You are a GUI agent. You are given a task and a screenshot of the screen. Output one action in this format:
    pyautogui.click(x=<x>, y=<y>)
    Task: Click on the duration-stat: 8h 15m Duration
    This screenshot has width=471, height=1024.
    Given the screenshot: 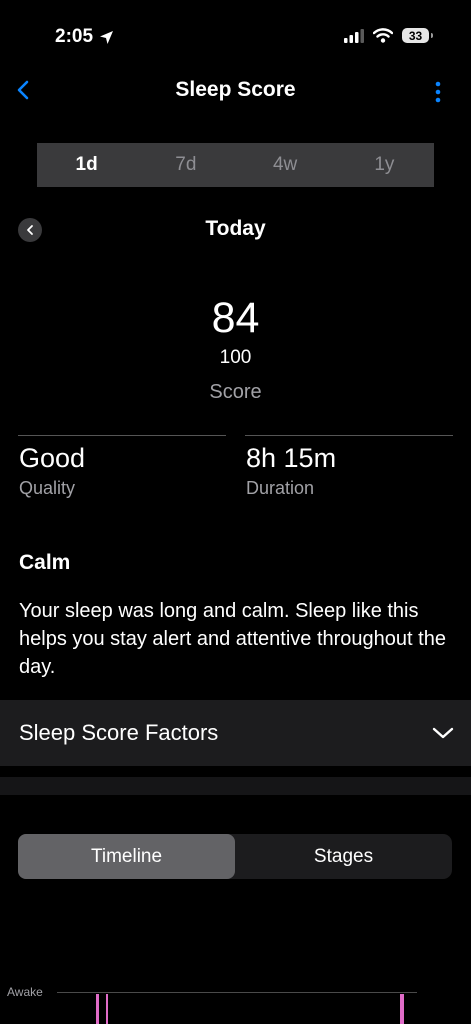 What is the action you would take?
    pyautogui.click(x=291, y=471)
    